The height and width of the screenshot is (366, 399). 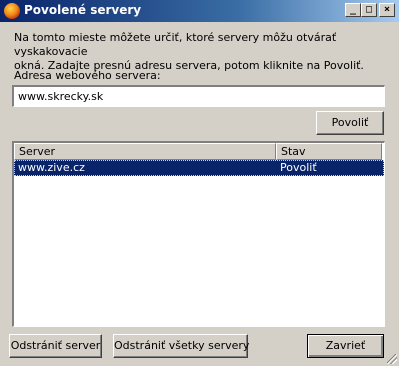 I want to click on close-window-button: ×, so click(x=387, y=10).